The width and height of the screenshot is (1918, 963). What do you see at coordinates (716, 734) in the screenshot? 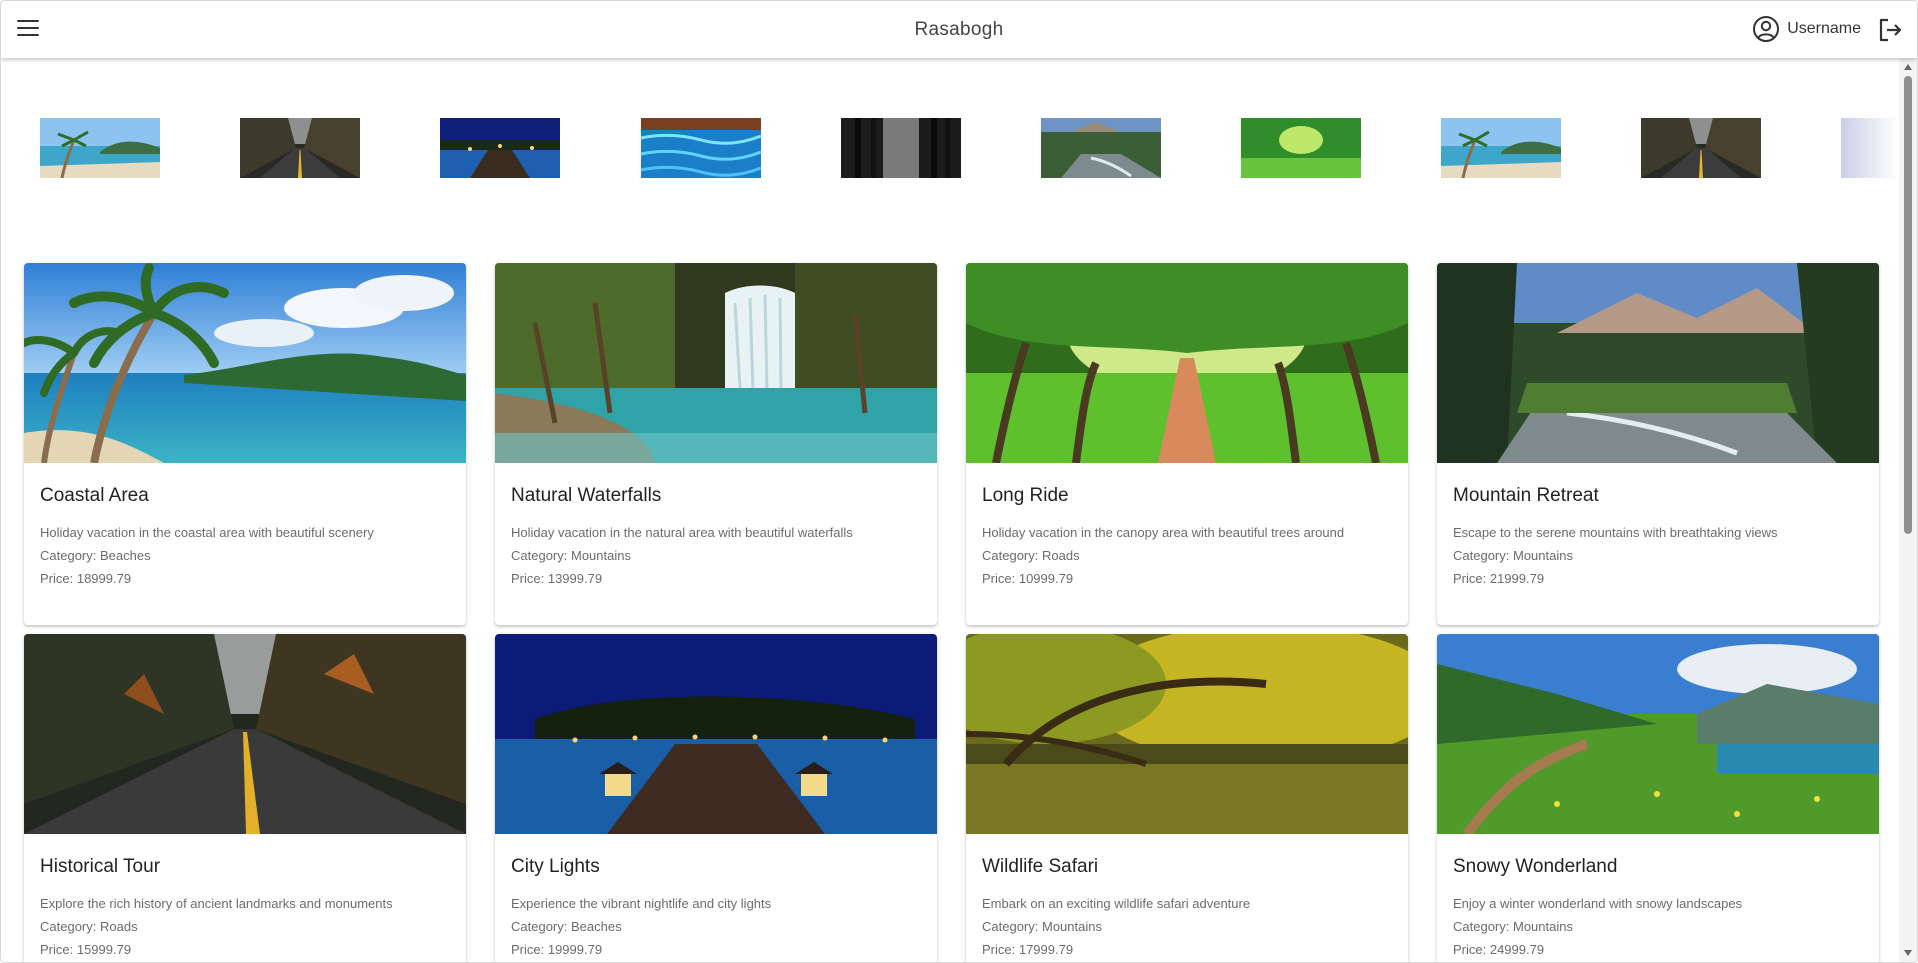
I see `city-lights-image` at bounding box center [716, 734].